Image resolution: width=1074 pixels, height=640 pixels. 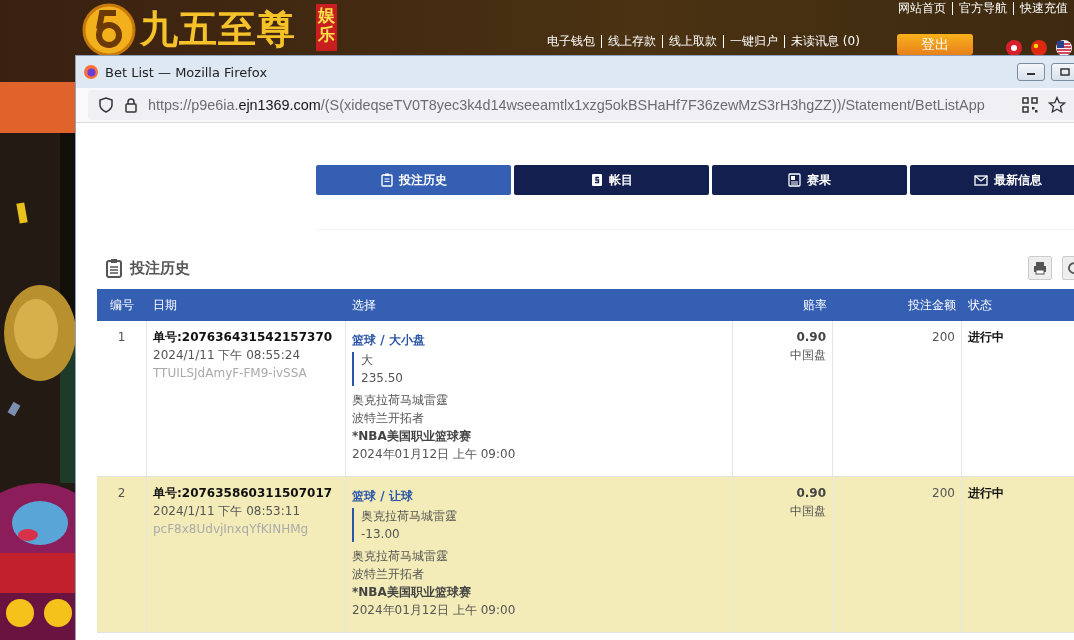 What do you see at coordinates (409, 516) in the screenshot?
I see `pick-text: 奥克拉荷马城雷霆` at bounding box center [409, 516].